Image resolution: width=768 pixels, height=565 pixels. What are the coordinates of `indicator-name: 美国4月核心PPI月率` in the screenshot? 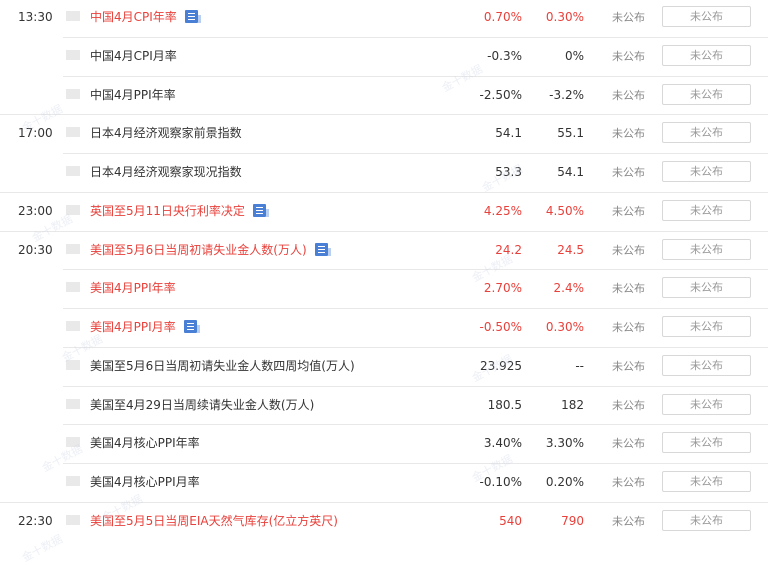 It's located at (145, 482).